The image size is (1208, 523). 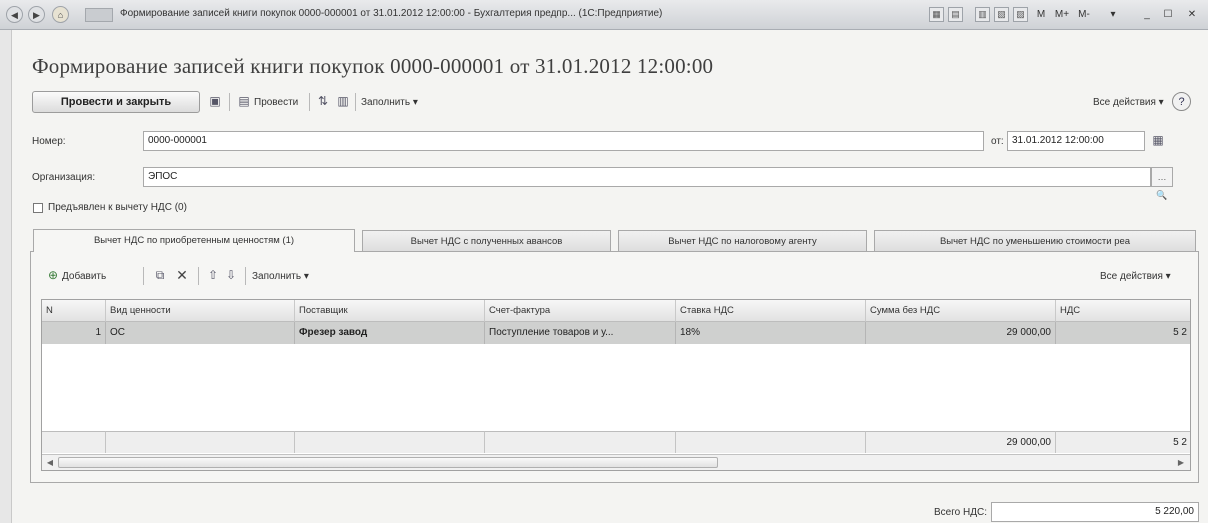 What do you see at coordinates (1062, 14) in the screenshot?
I see `memory-plus-button: M+` at bounding box center [1062, 14].